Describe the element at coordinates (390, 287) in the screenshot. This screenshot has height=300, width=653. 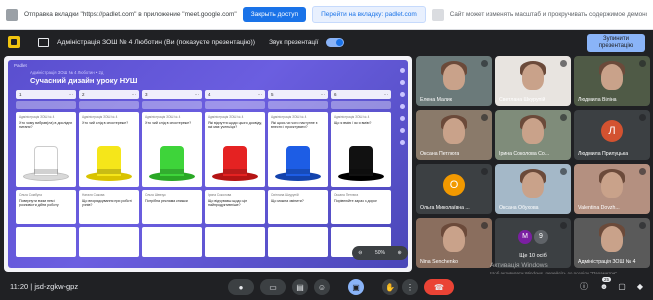
I see `raise-hand-button: ✋` at that location.